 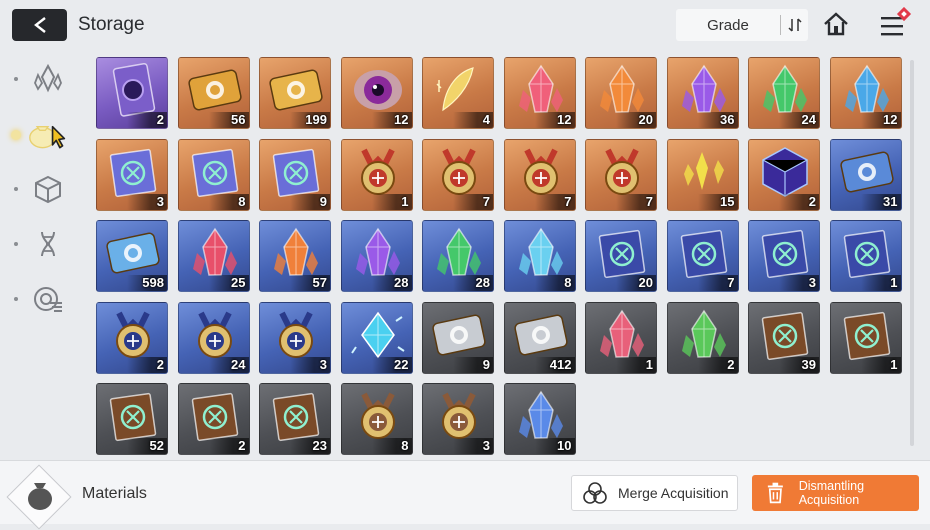 I want to click on sidebar-active-indicator, so click(x=16, y=135).